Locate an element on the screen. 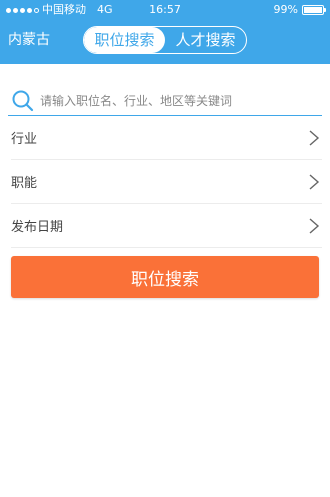 The image size is (330, 497). filter-label: 发布日期 is located at coordinates (37, 227).